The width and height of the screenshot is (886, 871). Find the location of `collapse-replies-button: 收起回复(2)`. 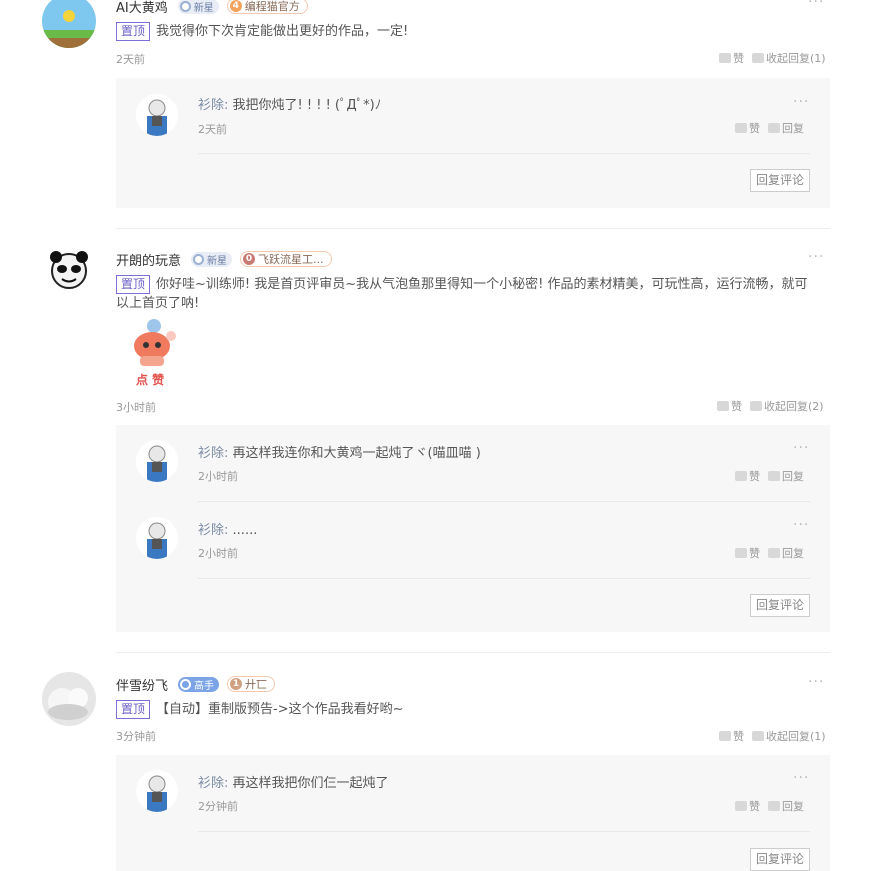

collapse-replies-button: 收起回复(2) is located at coordinates (794, 406).